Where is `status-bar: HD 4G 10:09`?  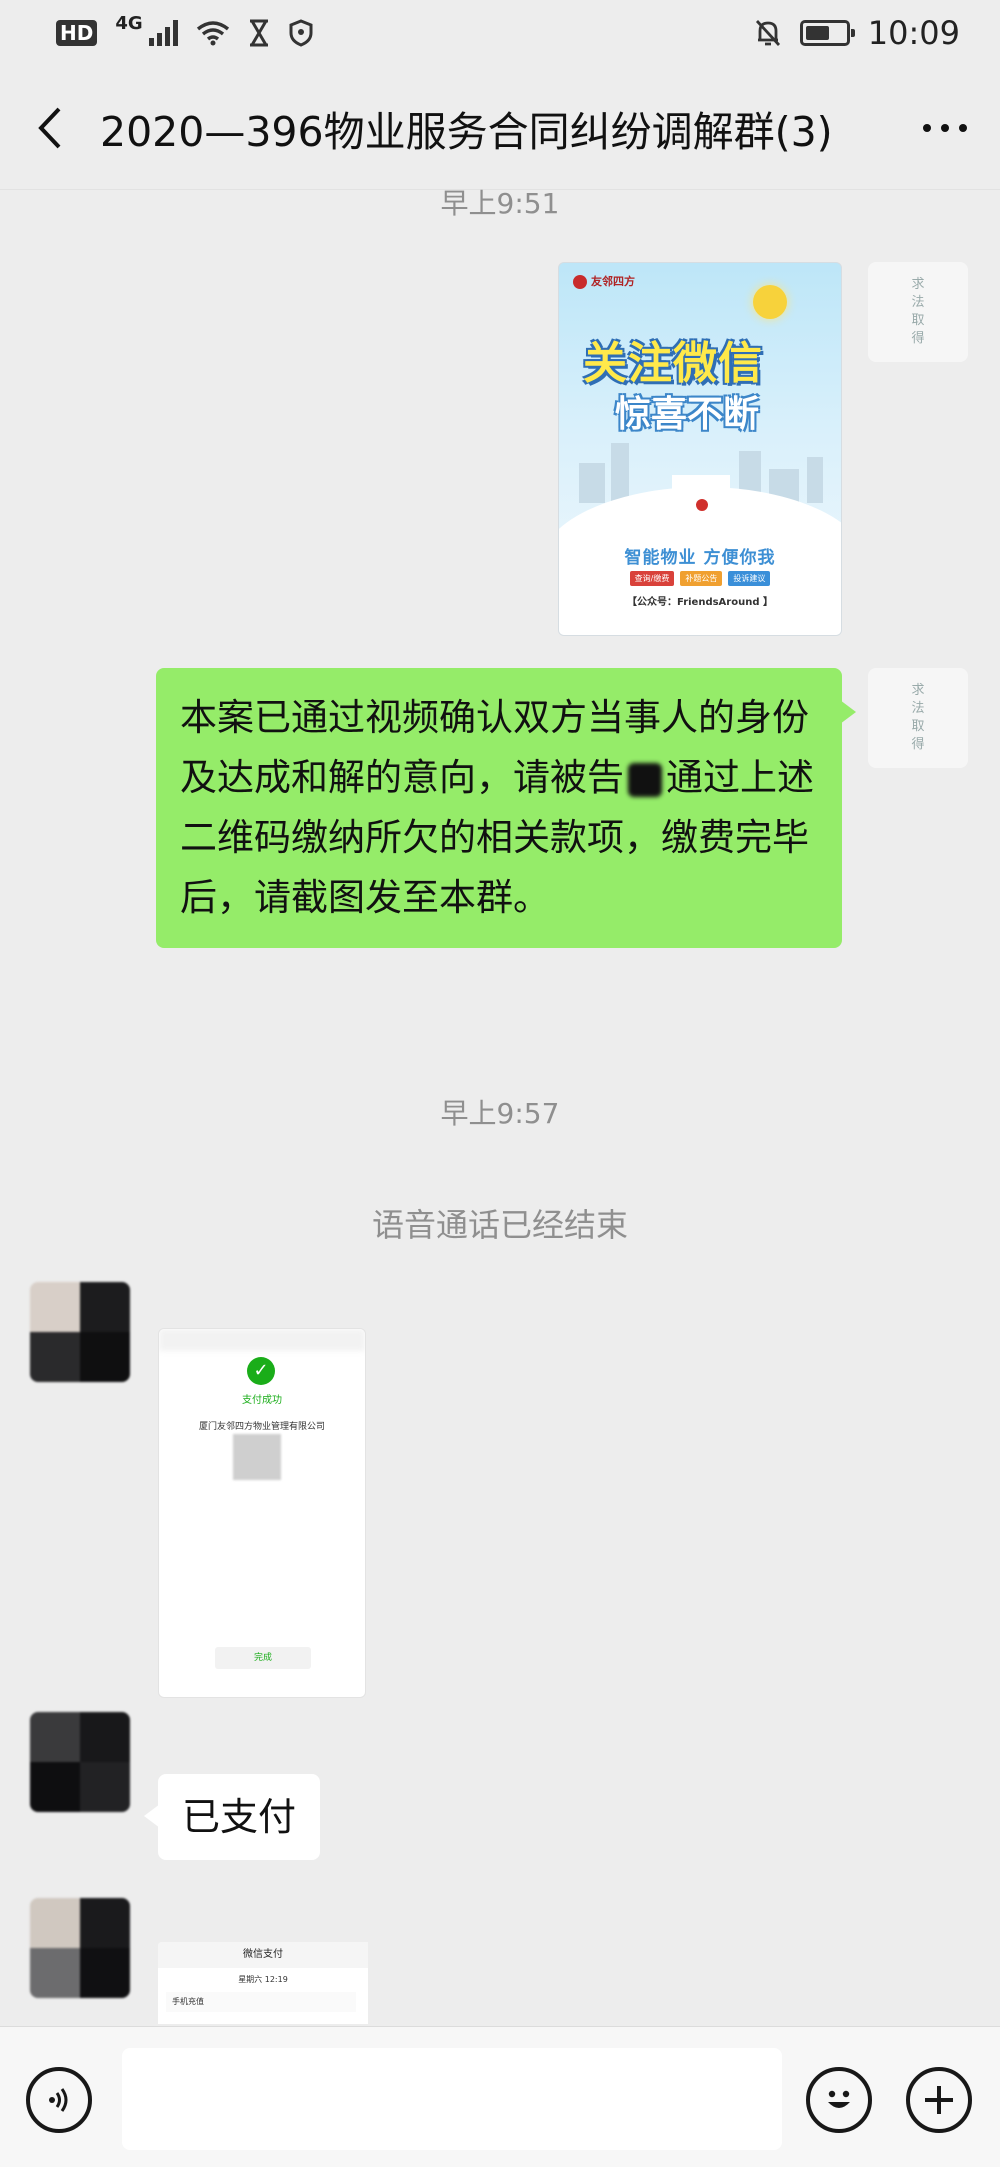 status-bar: HD 4G 10:09 is located at coordinates (500, 33).